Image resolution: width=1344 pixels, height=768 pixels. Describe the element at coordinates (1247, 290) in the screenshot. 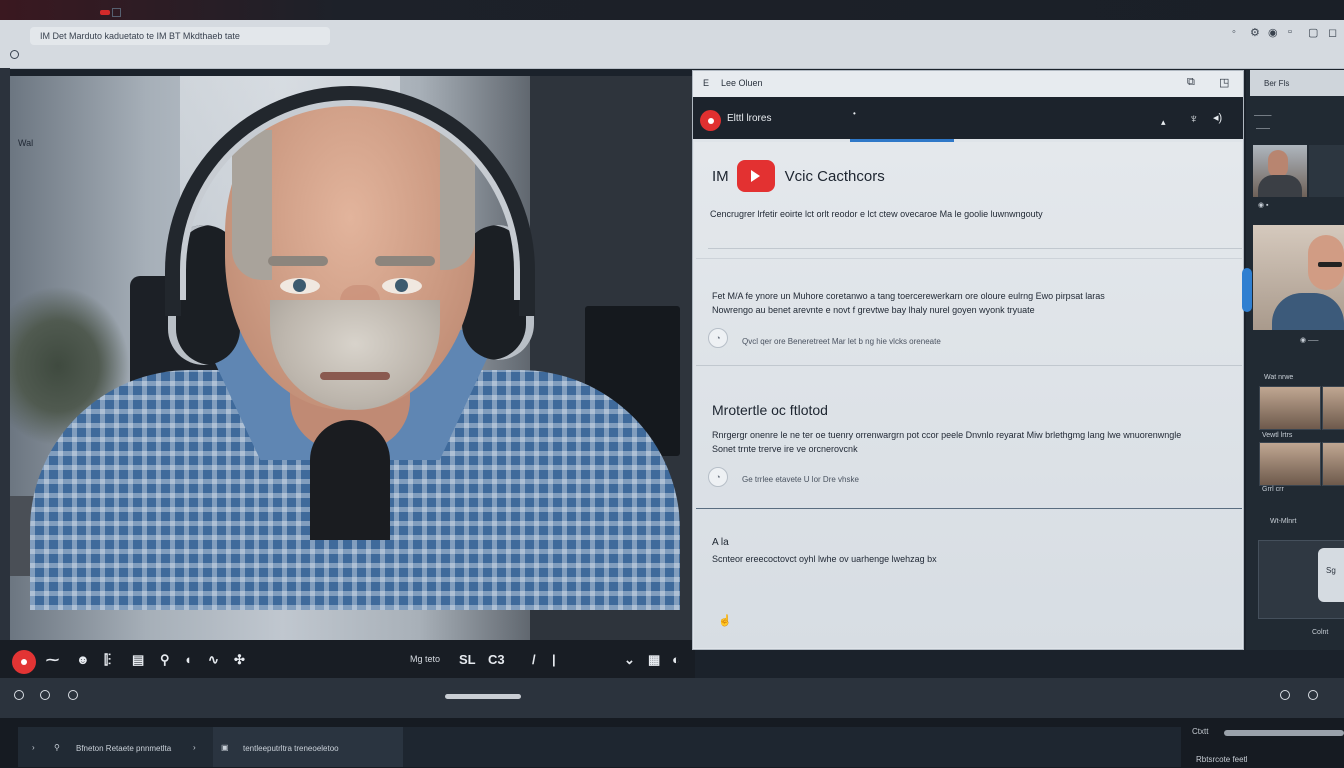

I see `participant-side-indicator` at that location.